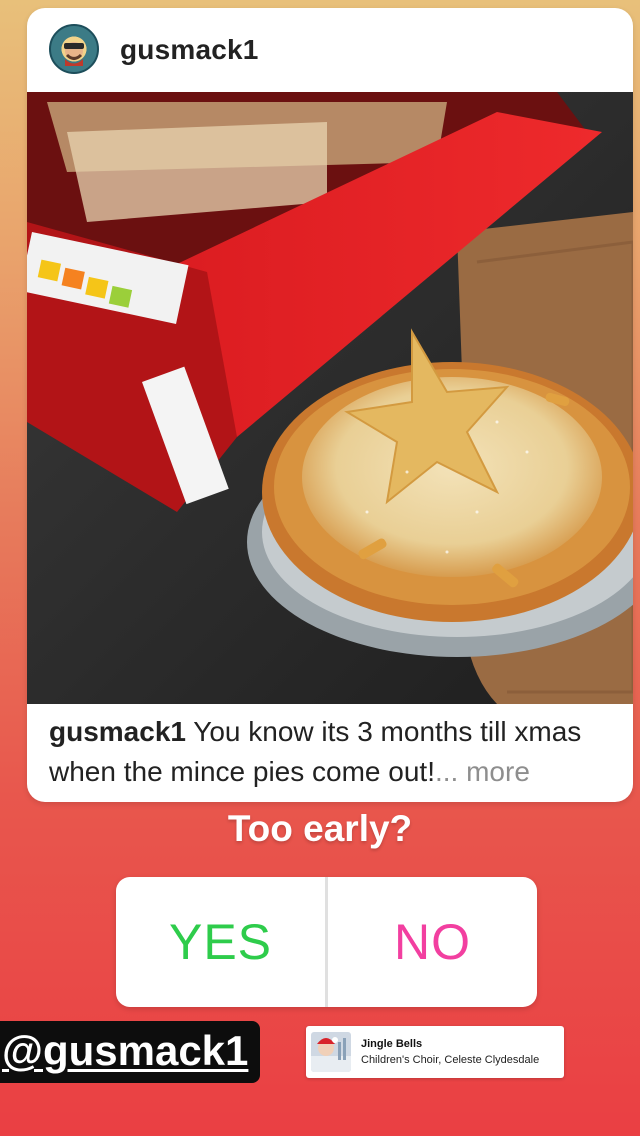 The height and width of the screenshot is (1136, 640). What do you see at coordinates (326, 942) in the screenshot?
I see `poll-sticker: YES NO` at bounding box center [326, 942].